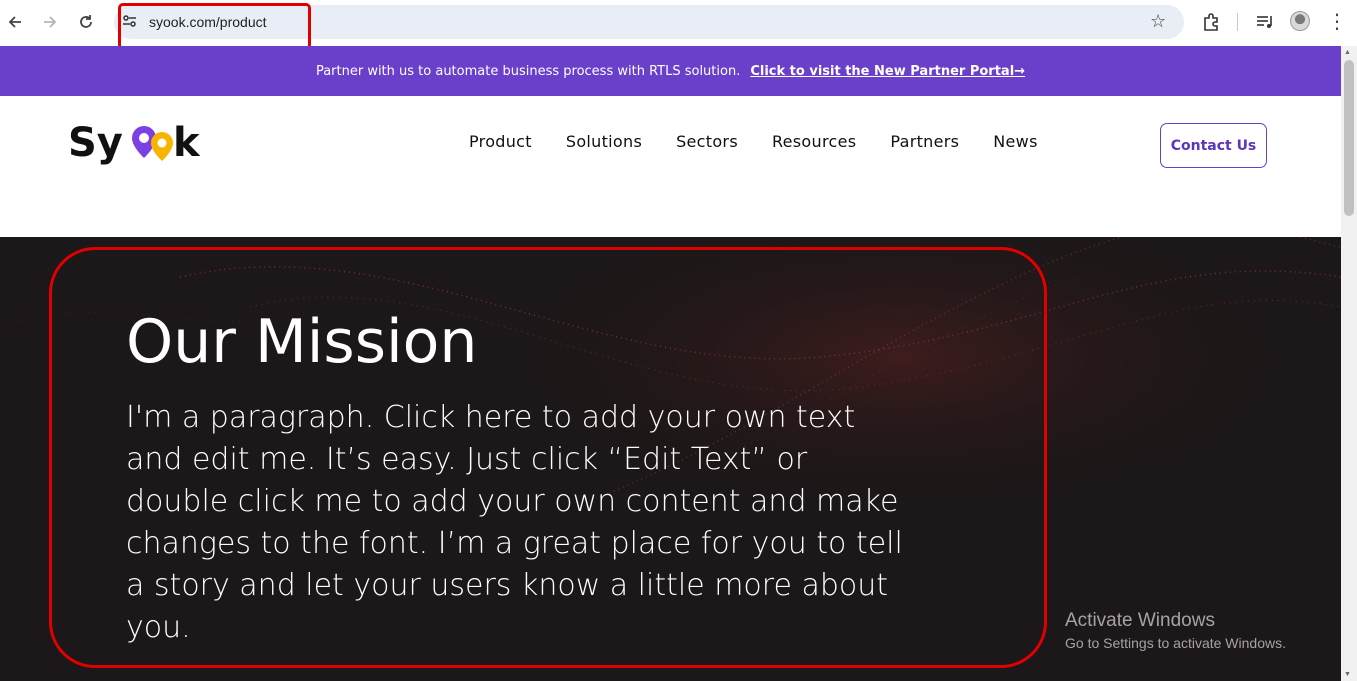 This screenshot has width=1357, height=681. I want to click on nav-partners: Partners, so click(924, 141).